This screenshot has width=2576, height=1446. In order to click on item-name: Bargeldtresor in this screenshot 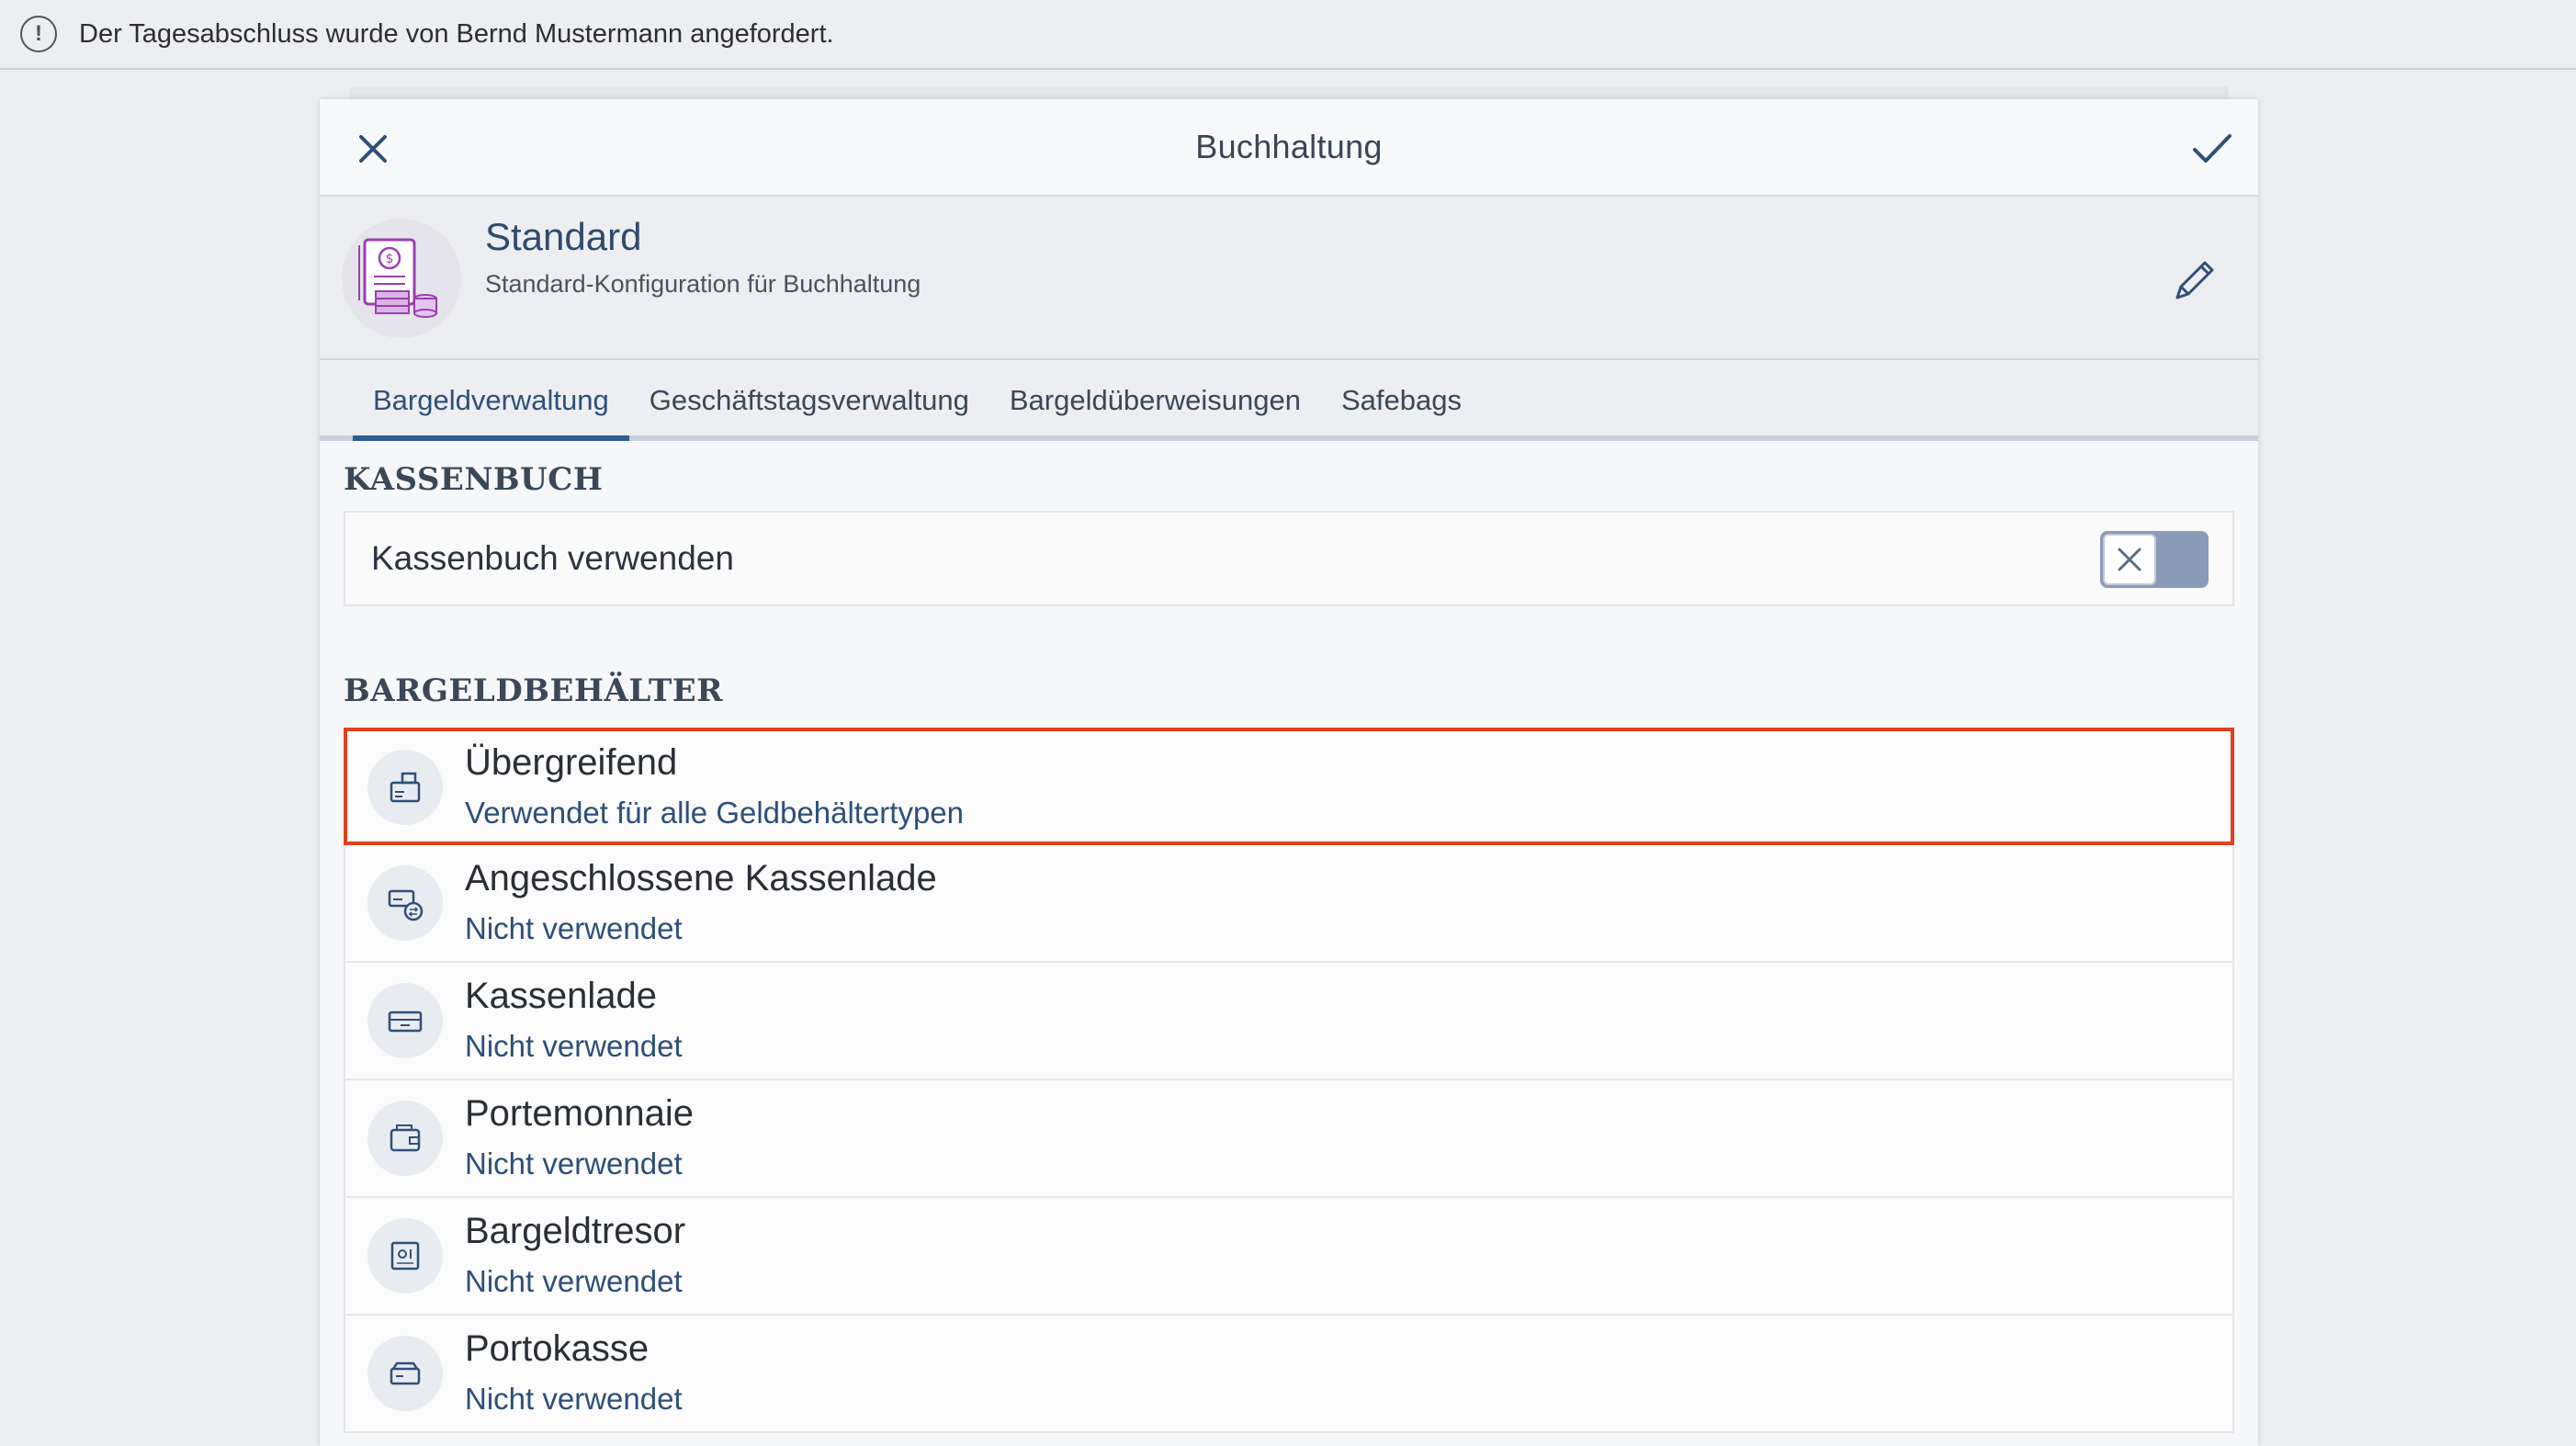, I will do `click(575, 1231)`.